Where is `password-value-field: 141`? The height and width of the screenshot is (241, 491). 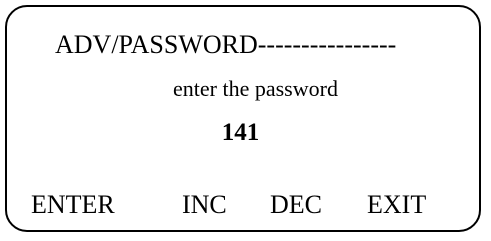 password-value-field: 141 is located at coordinates (245, 133).